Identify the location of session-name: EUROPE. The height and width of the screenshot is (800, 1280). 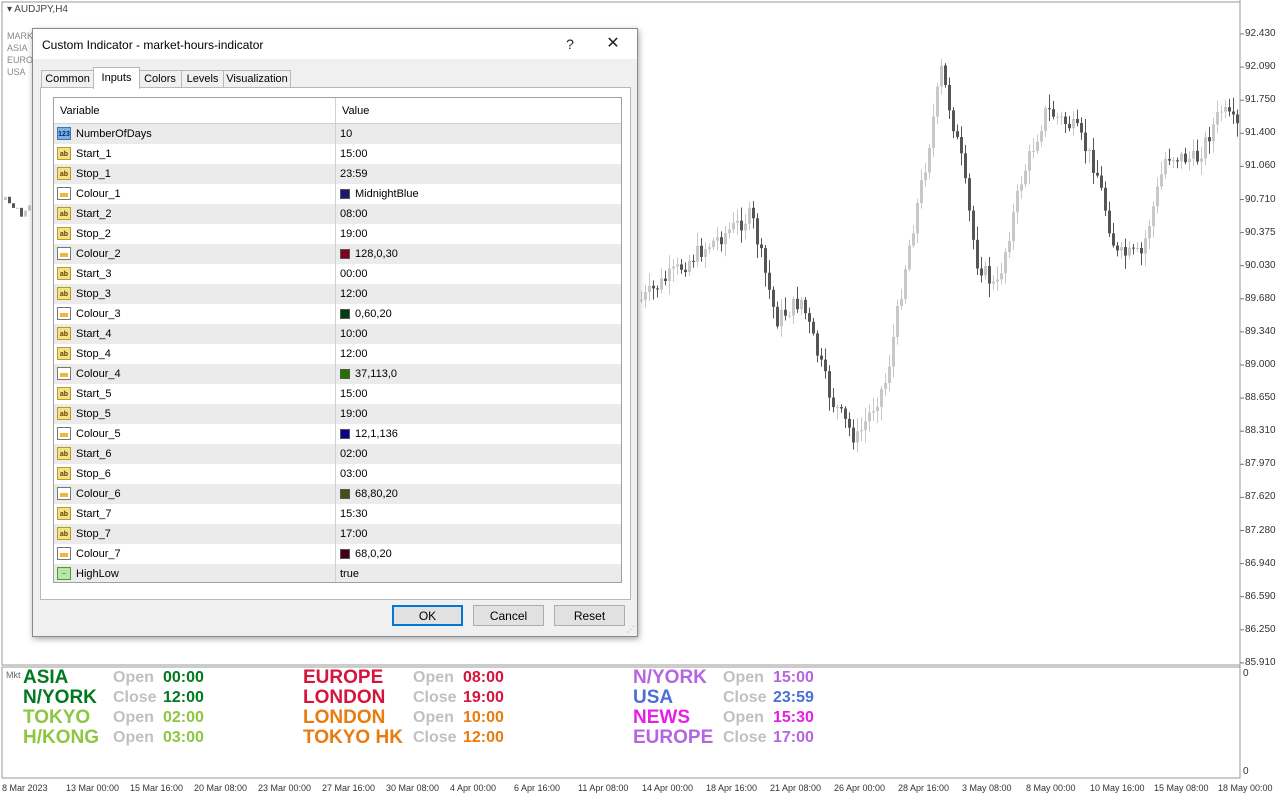
(343, 677).